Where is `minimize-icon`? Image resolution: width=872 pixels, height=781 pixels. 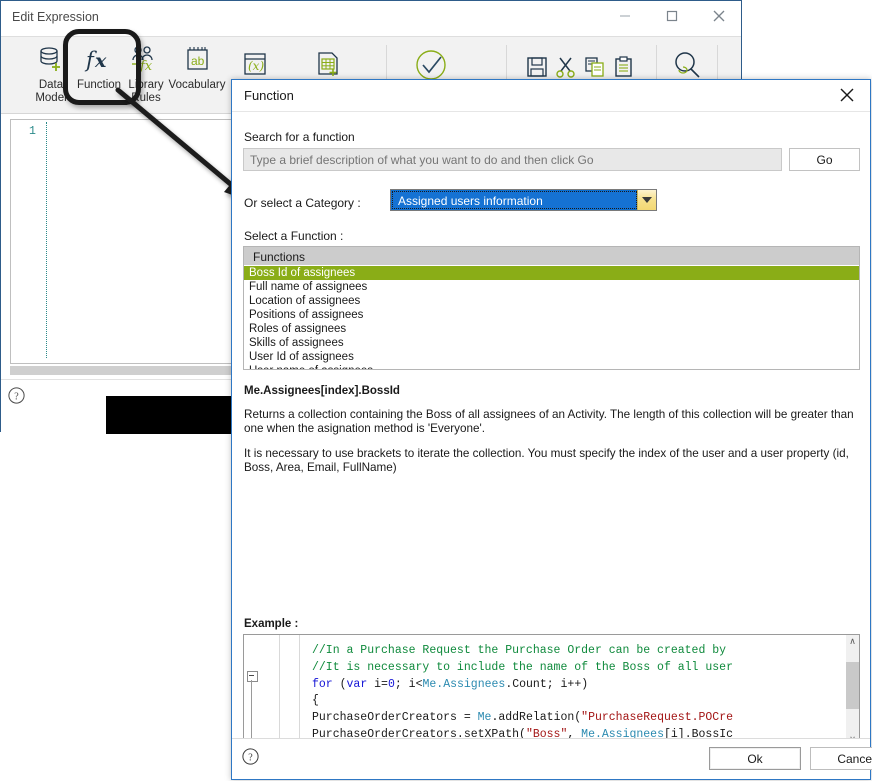 minimize-icon is located at coordinates (625, 16).